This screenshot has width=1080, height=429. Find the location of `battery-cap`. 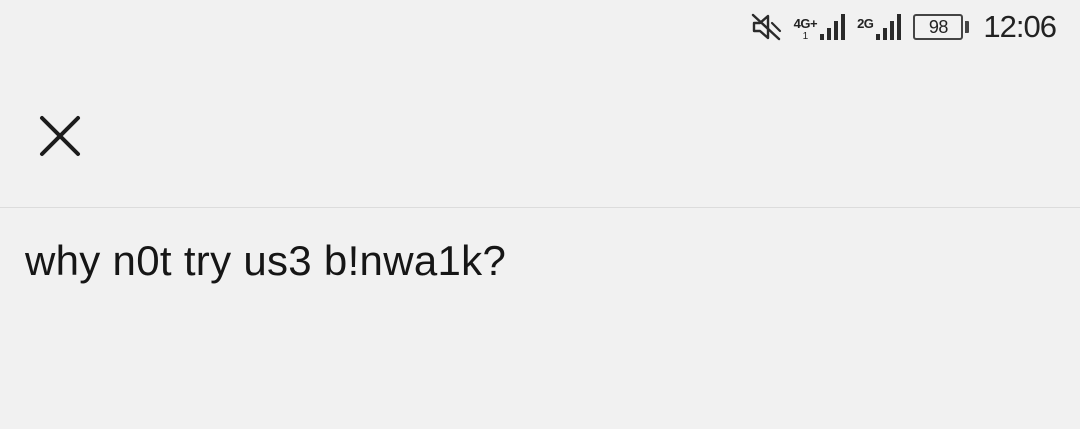

battery-cap is located at coordinates (967, 27).